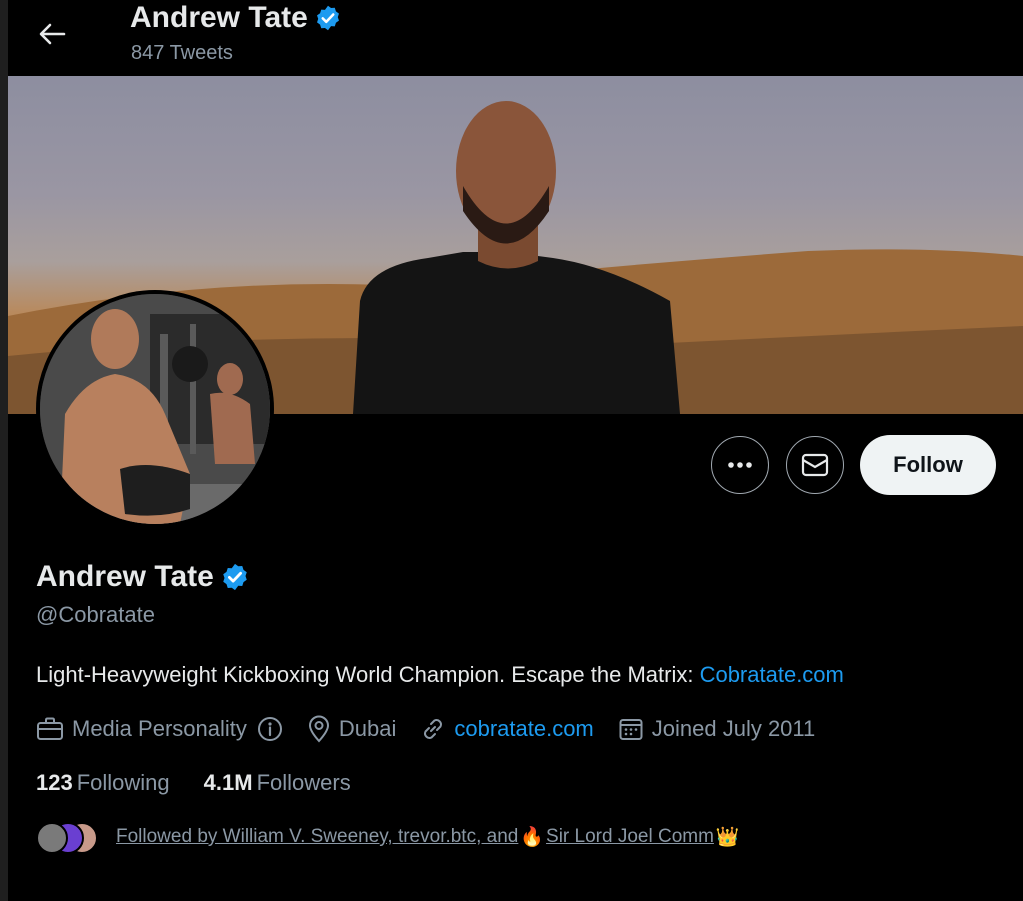 The height and width of the screenshot is (901, 1023). I want to click on calendar-icon, so click(631, 729).